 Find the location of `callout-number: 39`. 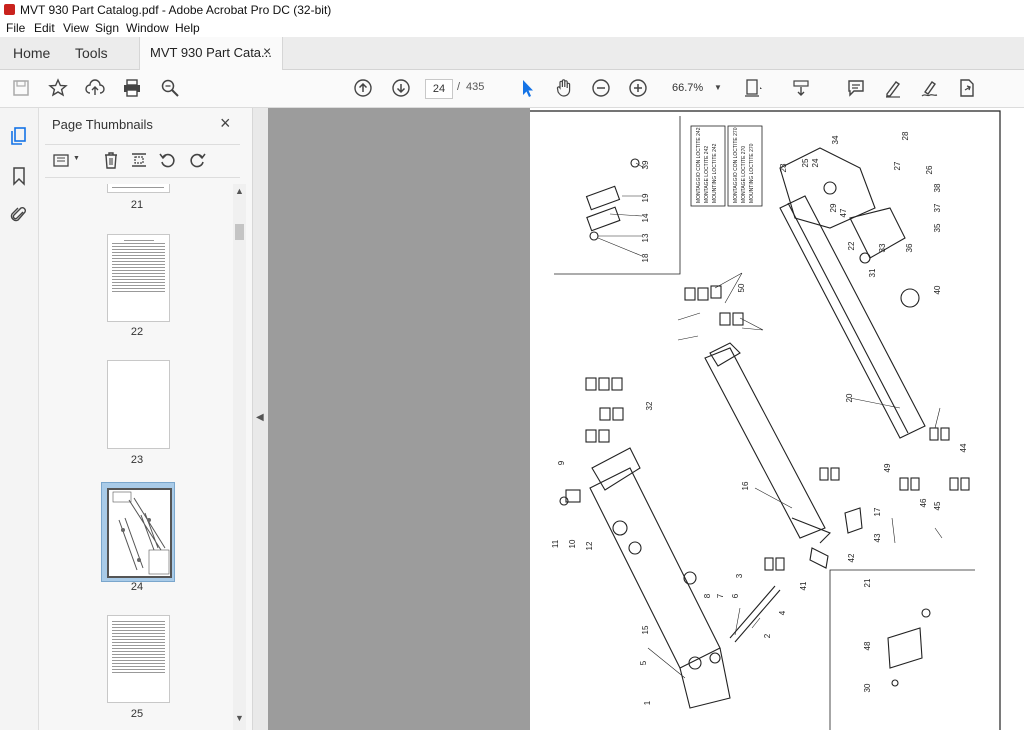

callout-number: 39 is located at coordinates (645, 164).